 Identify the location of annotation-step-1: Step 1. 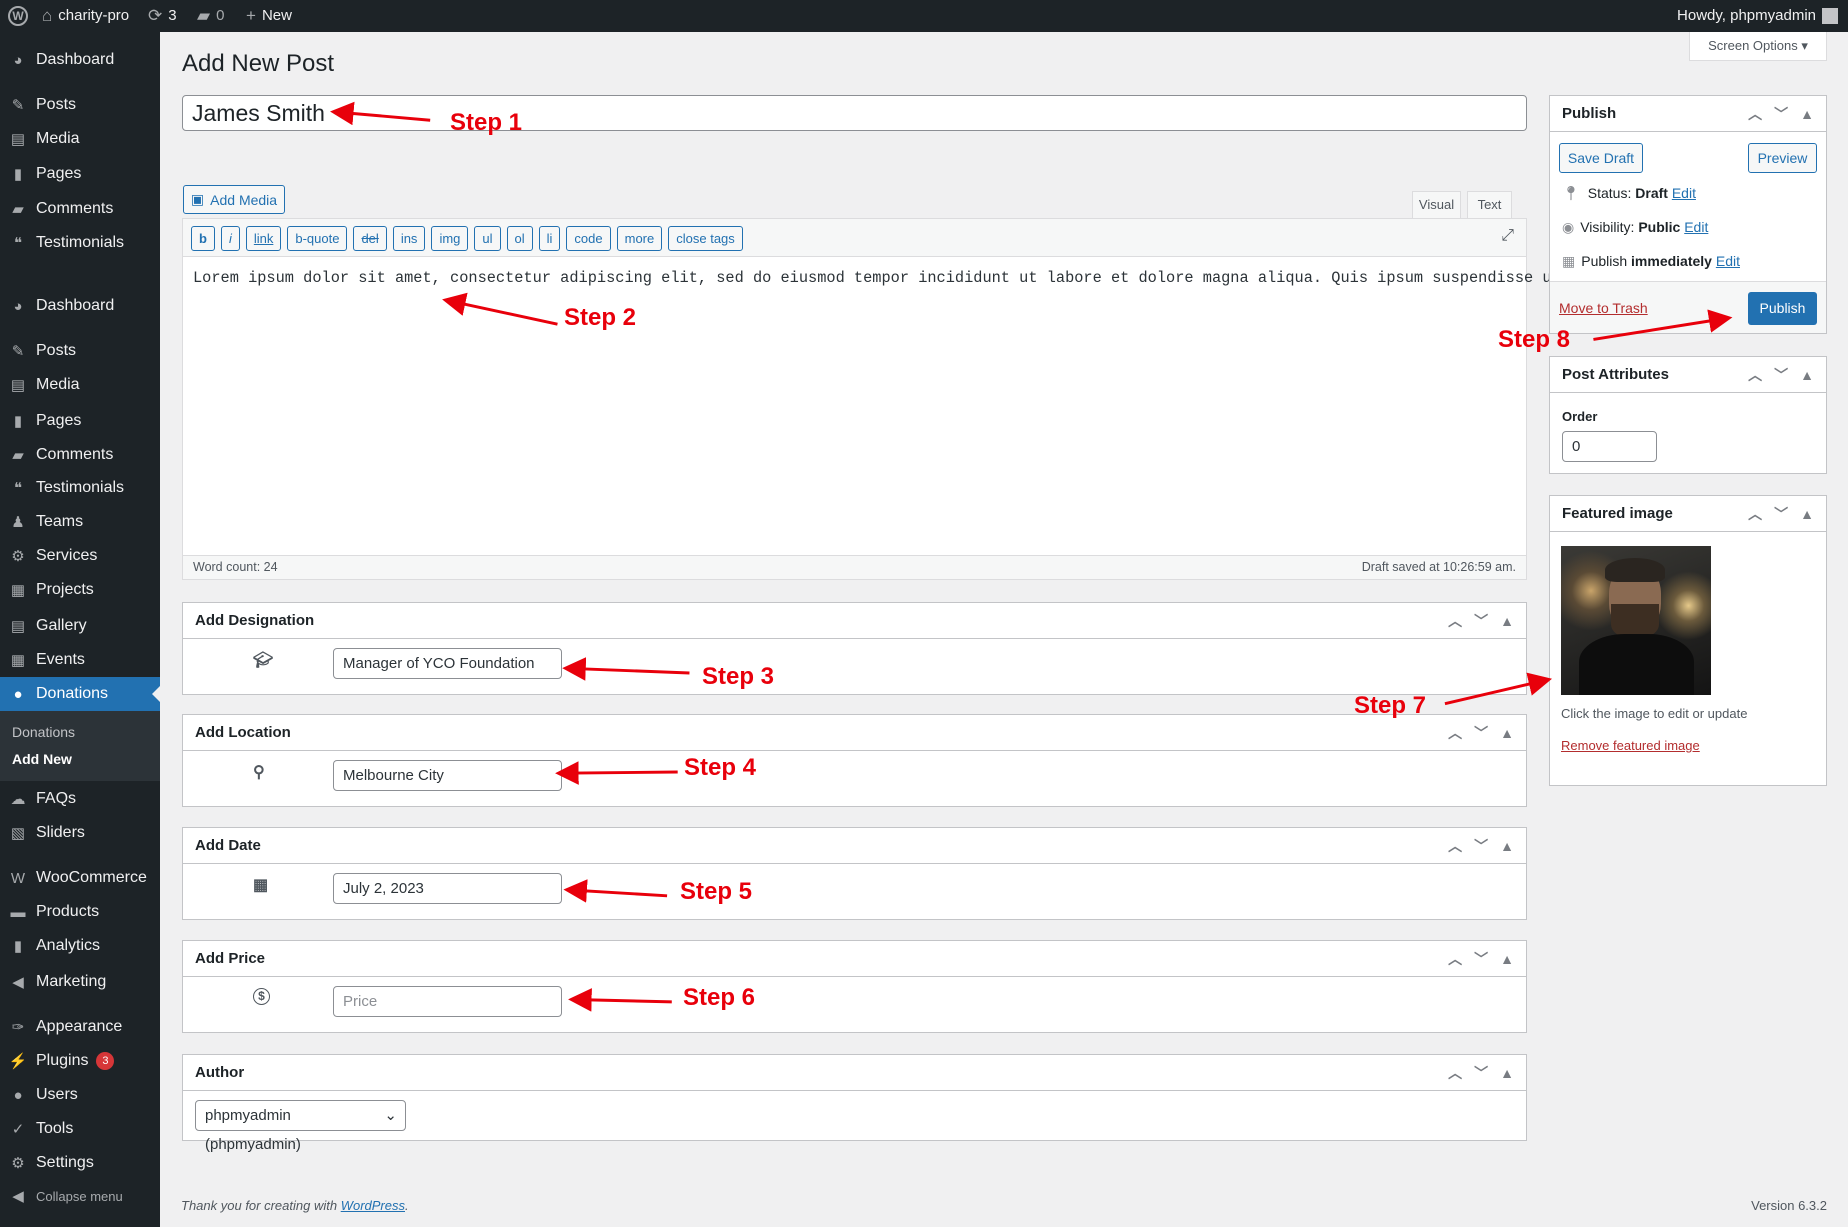
(486, 122).